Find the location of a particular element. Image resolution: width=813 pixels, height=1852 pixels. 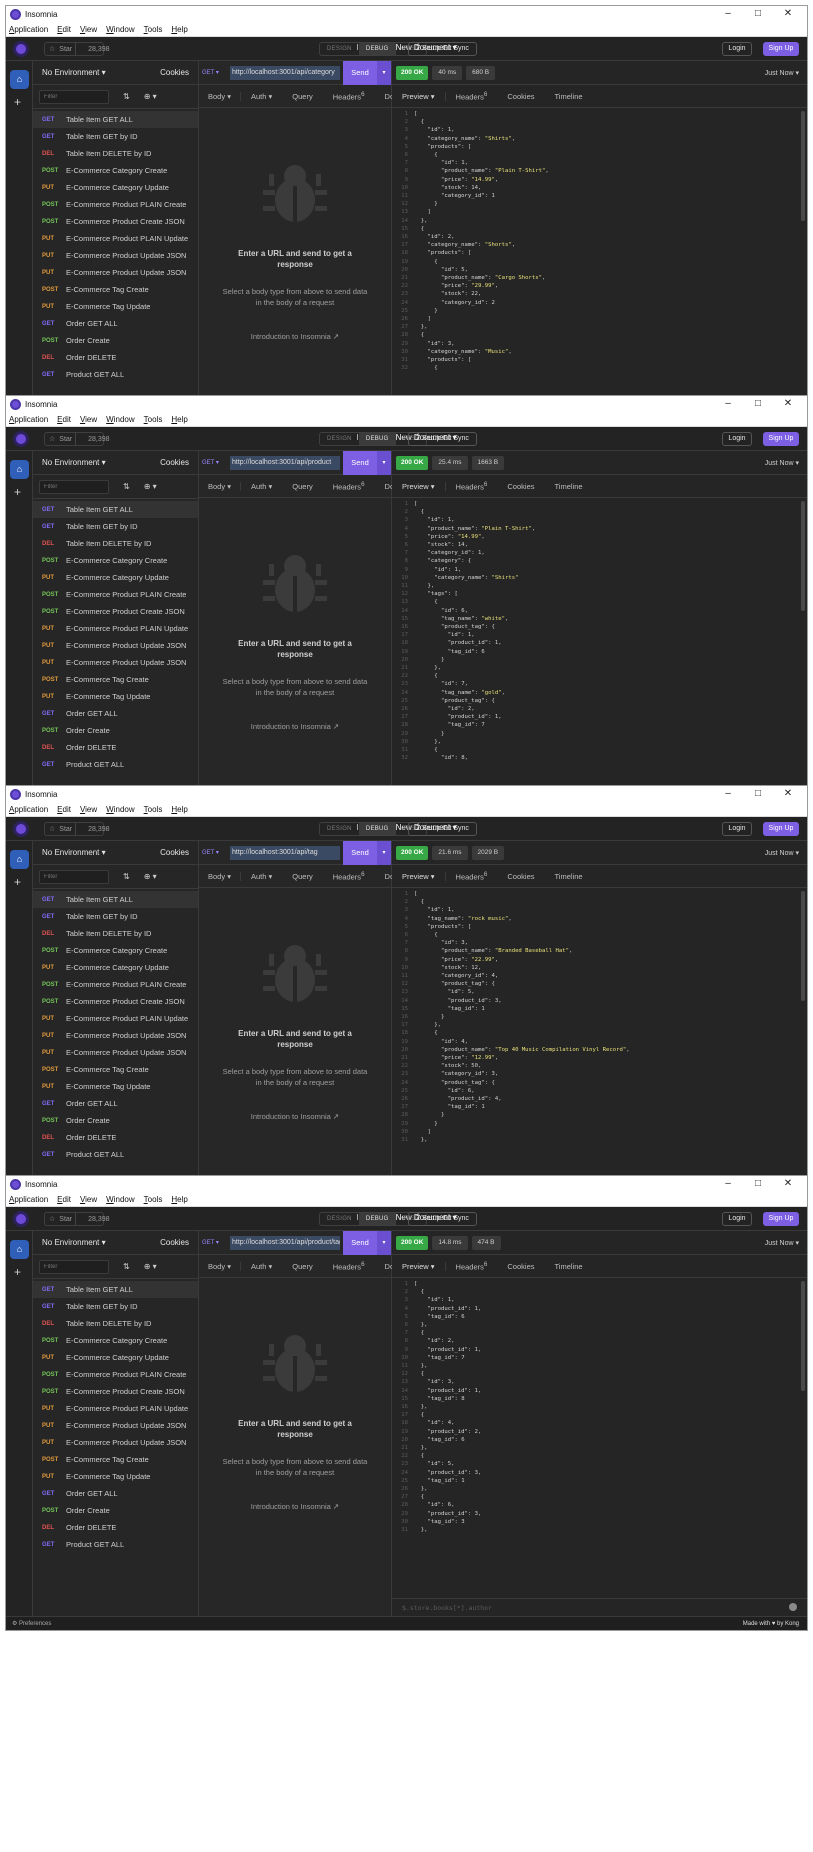

tab-auth: Auth ▾ is located at coordinates (261, 96).